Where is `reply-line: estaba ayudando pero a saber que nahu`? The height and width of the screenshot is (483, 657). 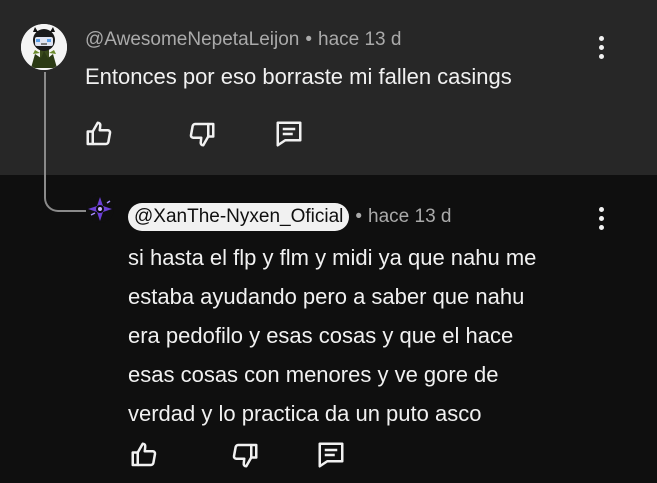 reply-line: estaba ayudando pero a saber que nahu is located at coordinates (326, 296).